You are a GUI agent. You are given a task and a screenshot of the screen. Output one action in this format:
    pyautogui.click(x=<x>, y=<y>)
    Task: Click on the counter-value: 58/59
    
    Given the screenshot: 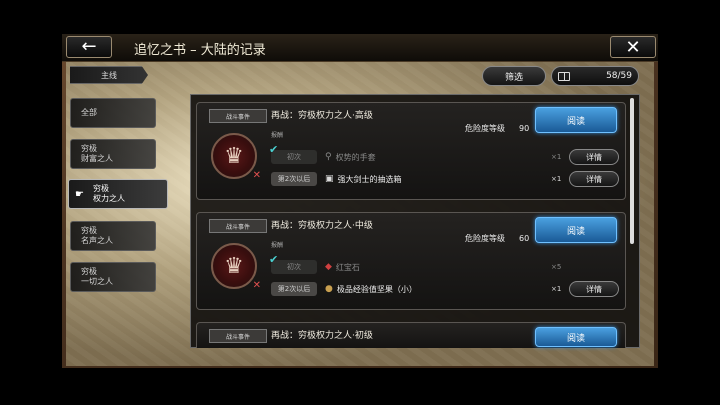 What is the action you would take?
    pyautogui.click(x=619, y=76)
    